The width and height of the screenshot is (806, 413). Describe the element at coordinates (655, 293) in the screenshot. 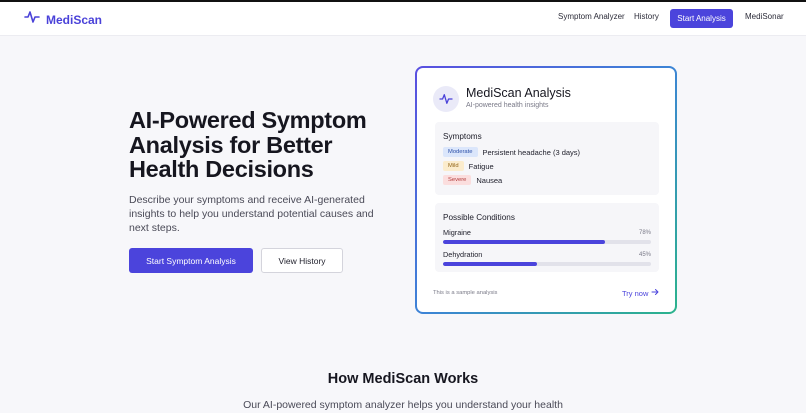

I see `arrow-right-icon` at that location.